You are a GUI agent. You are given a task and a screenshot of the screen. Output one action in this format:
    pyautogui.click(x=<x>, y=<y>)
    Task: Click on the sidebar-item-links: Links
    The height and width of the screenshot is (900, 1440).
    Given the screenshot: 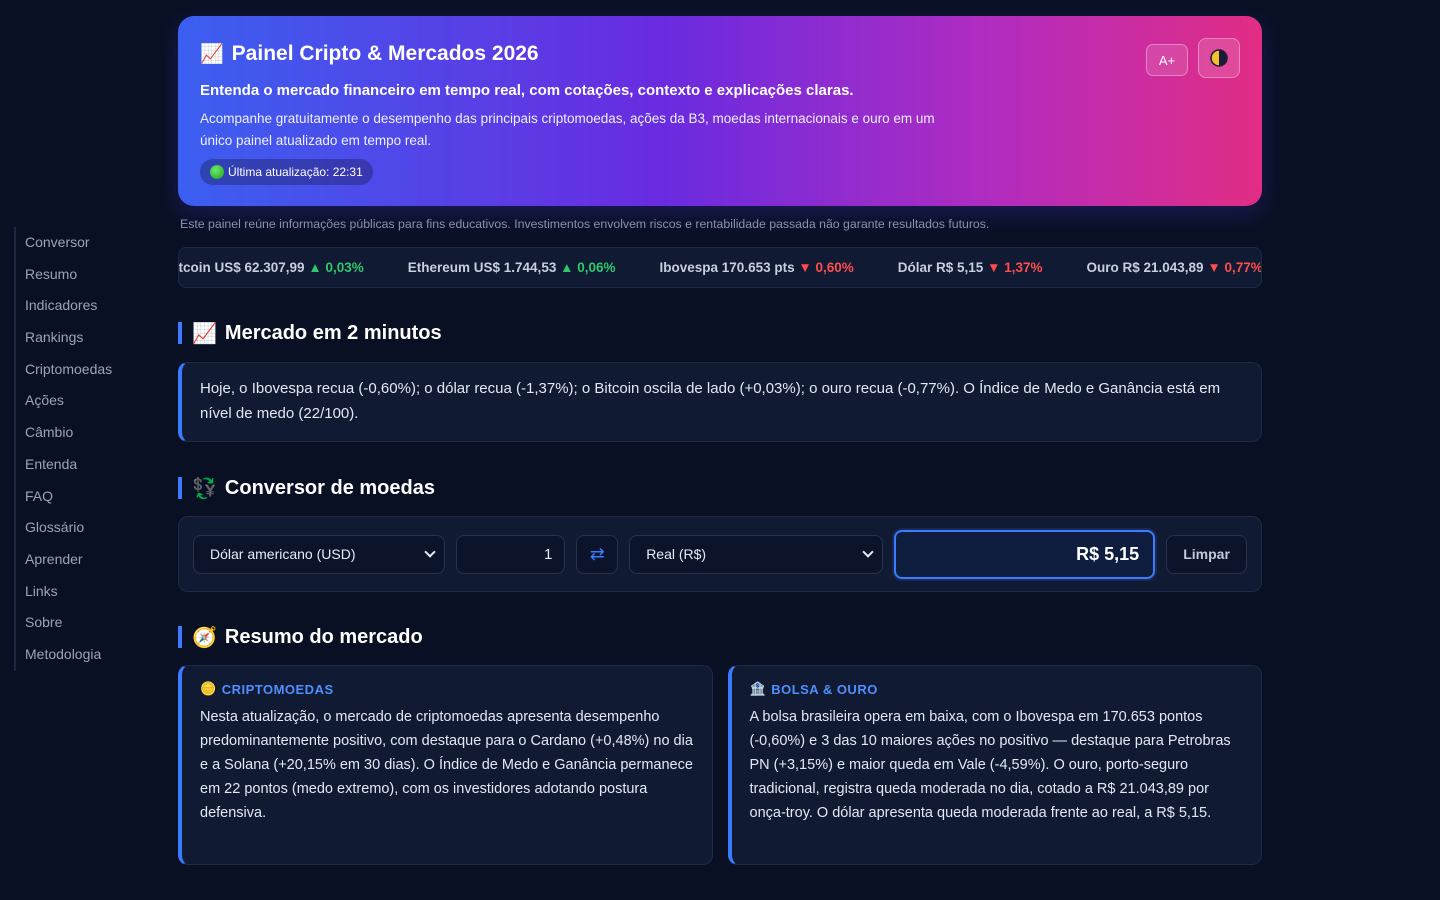 What is the action you would take?
    pyautogui.click(x=89, y=592)
    